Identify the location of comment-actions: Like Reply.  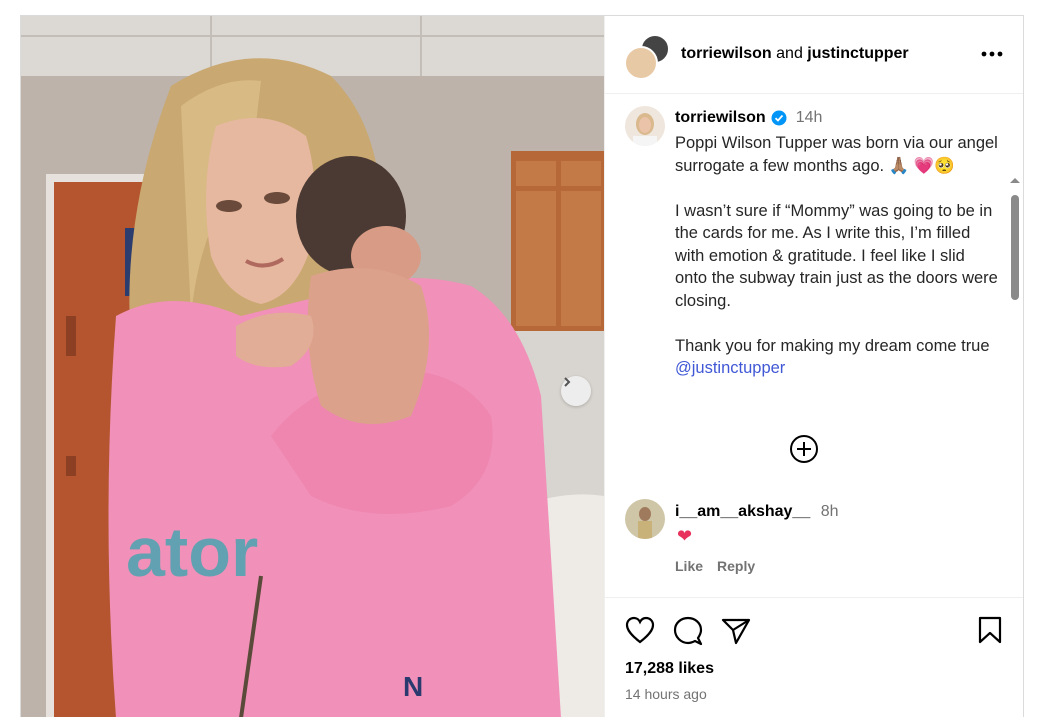
(715, 566).